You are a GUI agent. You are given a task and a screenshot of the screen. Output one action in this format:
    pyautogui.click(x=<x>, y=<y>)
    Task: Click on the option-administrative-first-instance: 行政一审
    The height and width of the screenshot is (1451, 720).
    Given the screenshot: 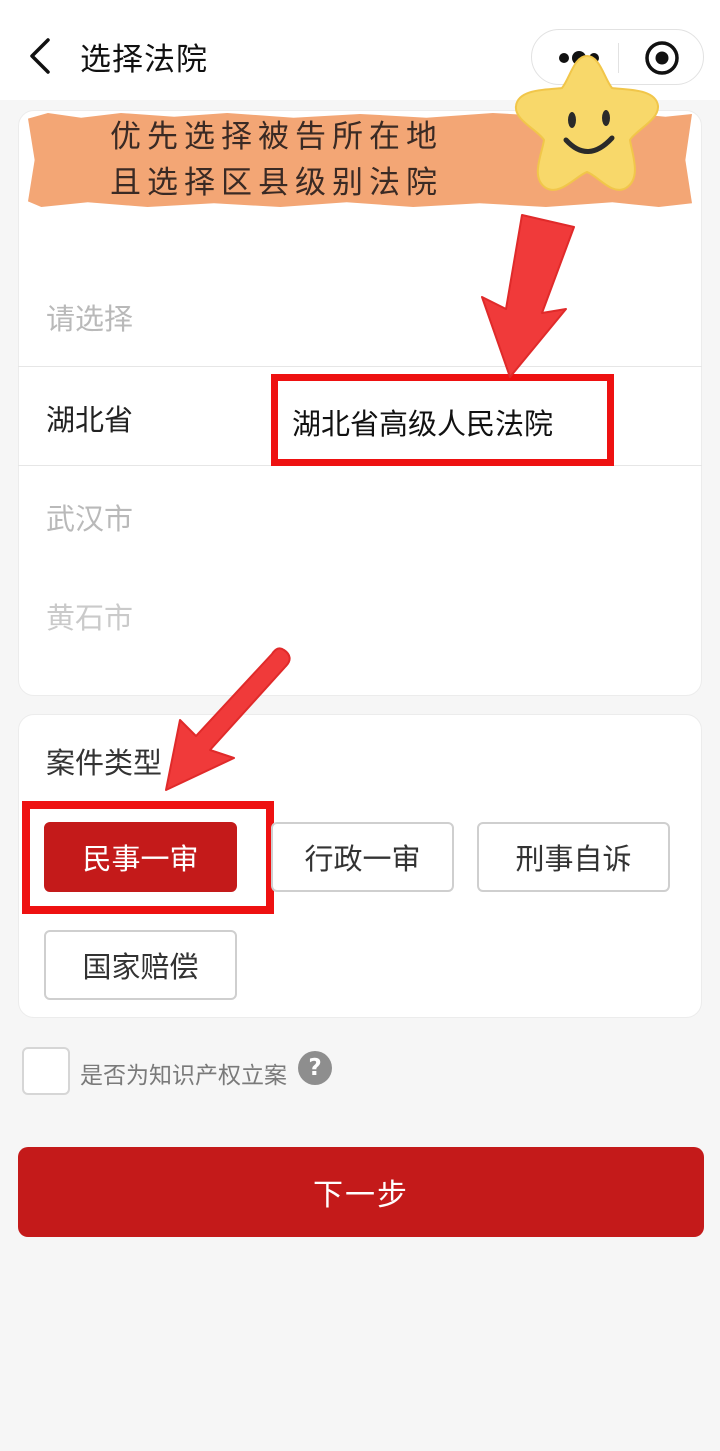 What is the action you would take?
    pyautogui.click(x=362, y=857)
    